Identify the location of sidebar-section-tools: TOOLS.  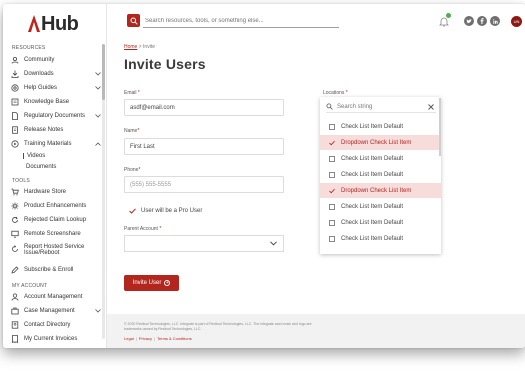
(21, 181).